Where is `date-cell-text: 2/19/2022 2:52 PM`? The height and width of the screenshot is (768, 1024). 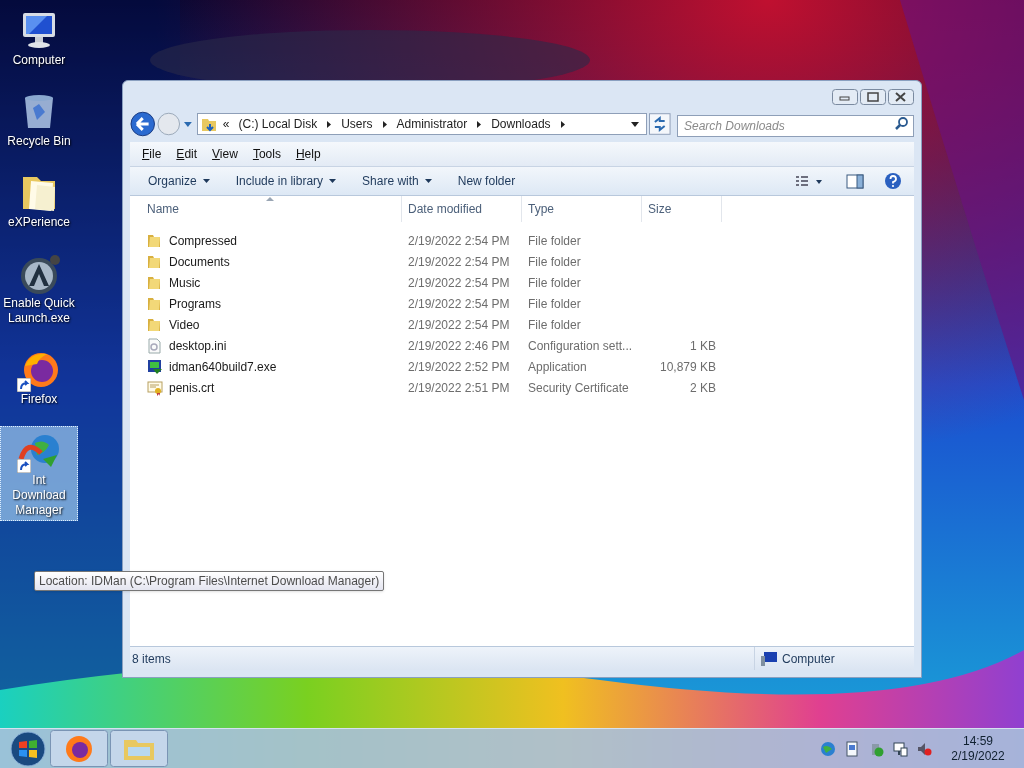 date-cell-text: 2/19/2022 2:52 PM is located at coordinates (459, 367).